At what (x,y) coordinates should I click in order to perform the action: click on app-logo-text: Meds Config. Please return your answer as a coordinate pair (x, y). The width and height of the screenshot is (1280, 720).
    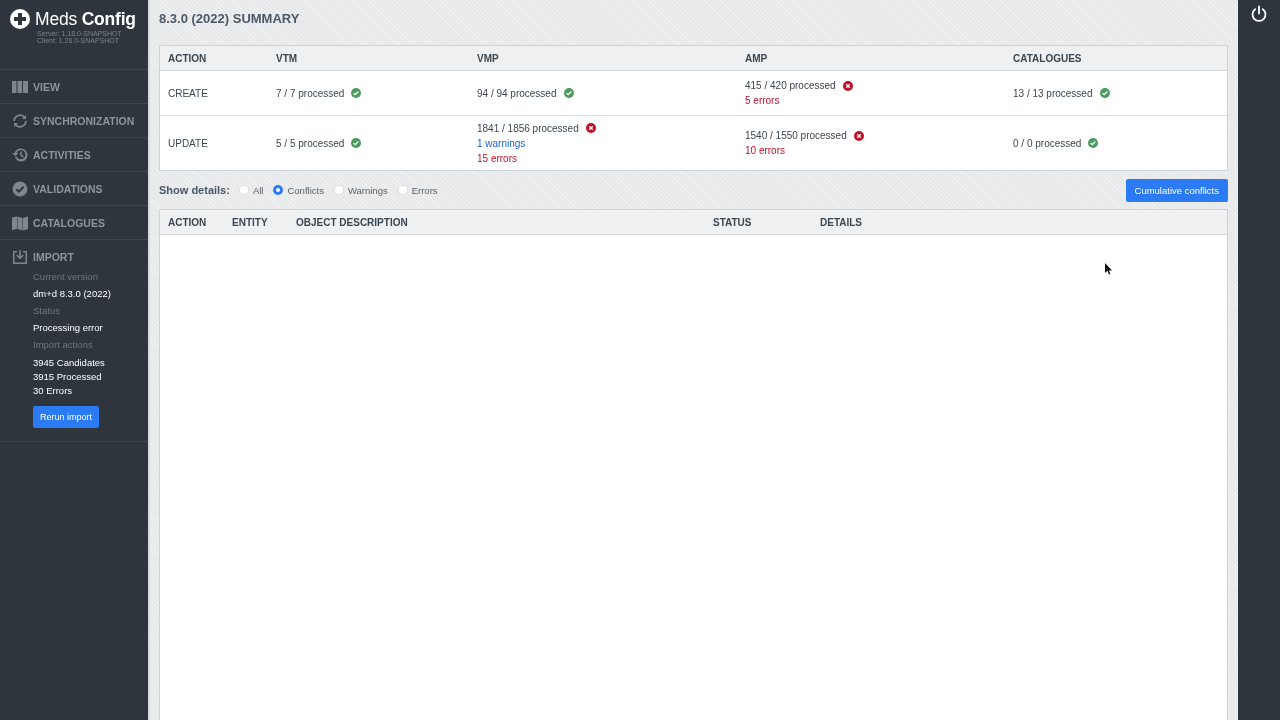
    Looking at the image, I should click on (85, 19).